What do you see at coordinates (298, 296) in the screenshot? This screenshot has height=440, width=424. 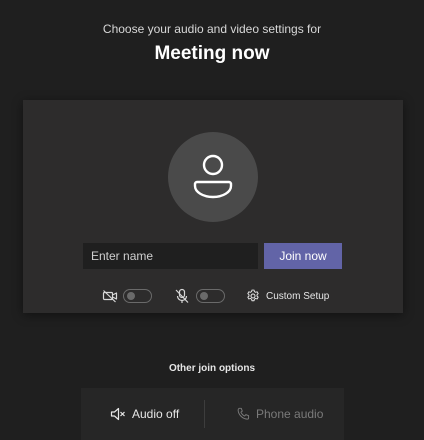 I see `custom-setup-label: Custom Setup` at bounding box center [298, 296].